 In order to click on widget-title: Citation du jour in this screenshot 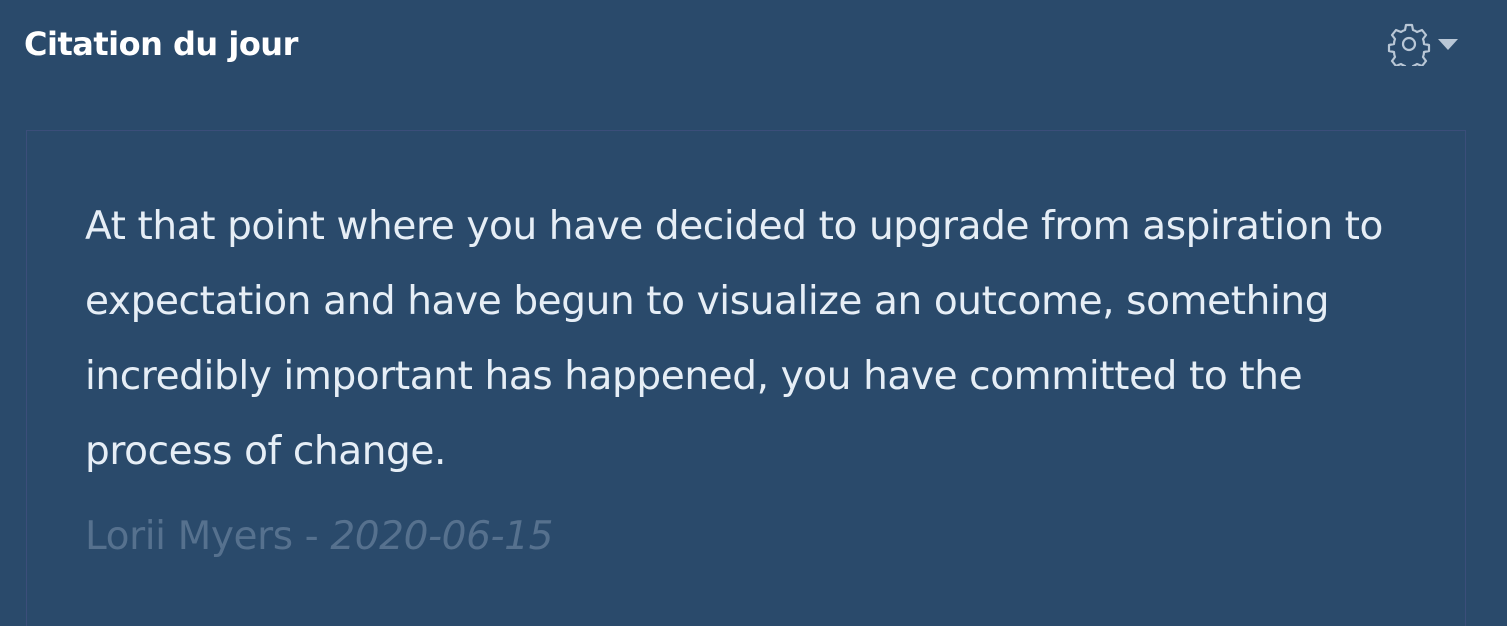, I will do `click(161, 44)`.